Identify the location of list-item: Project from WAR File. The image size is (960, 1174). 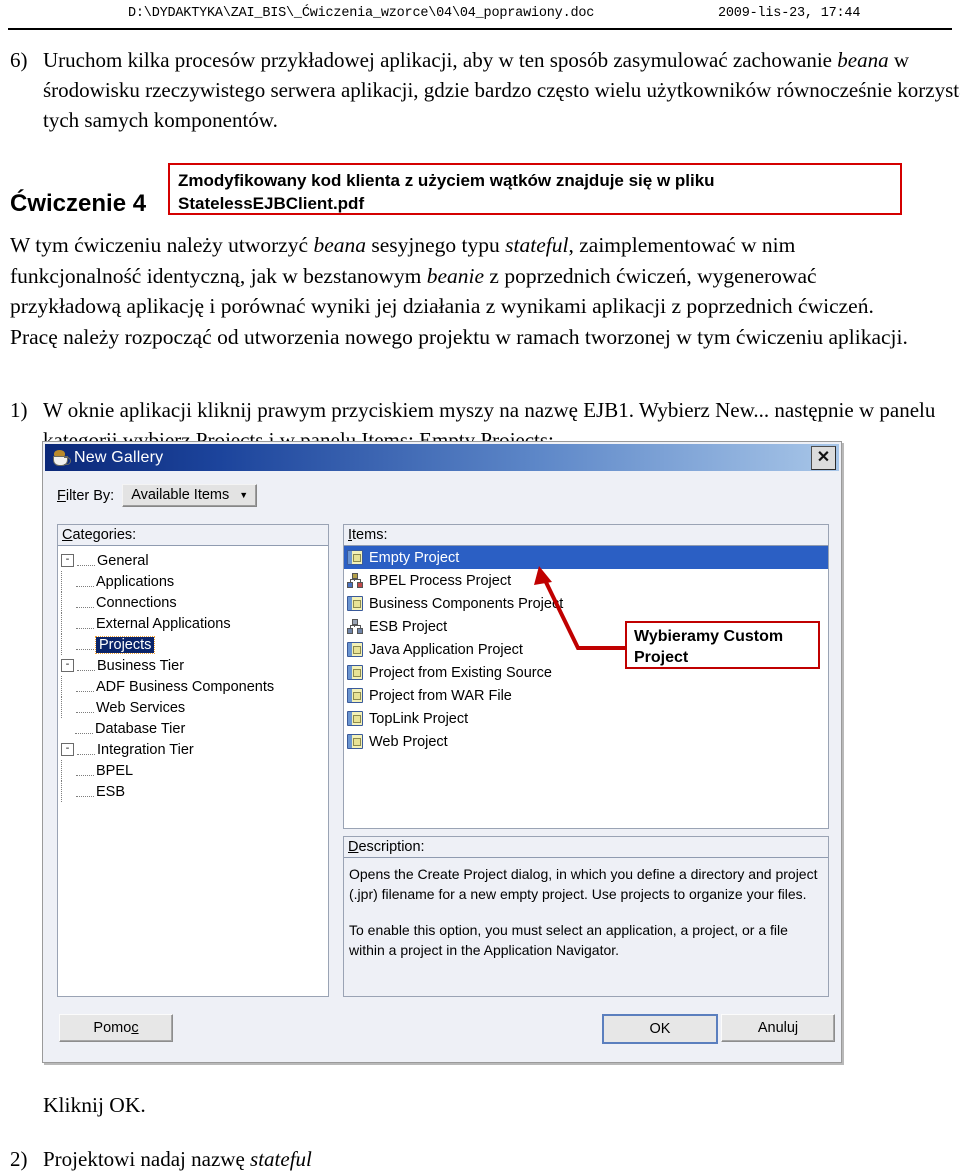
(586, 695).